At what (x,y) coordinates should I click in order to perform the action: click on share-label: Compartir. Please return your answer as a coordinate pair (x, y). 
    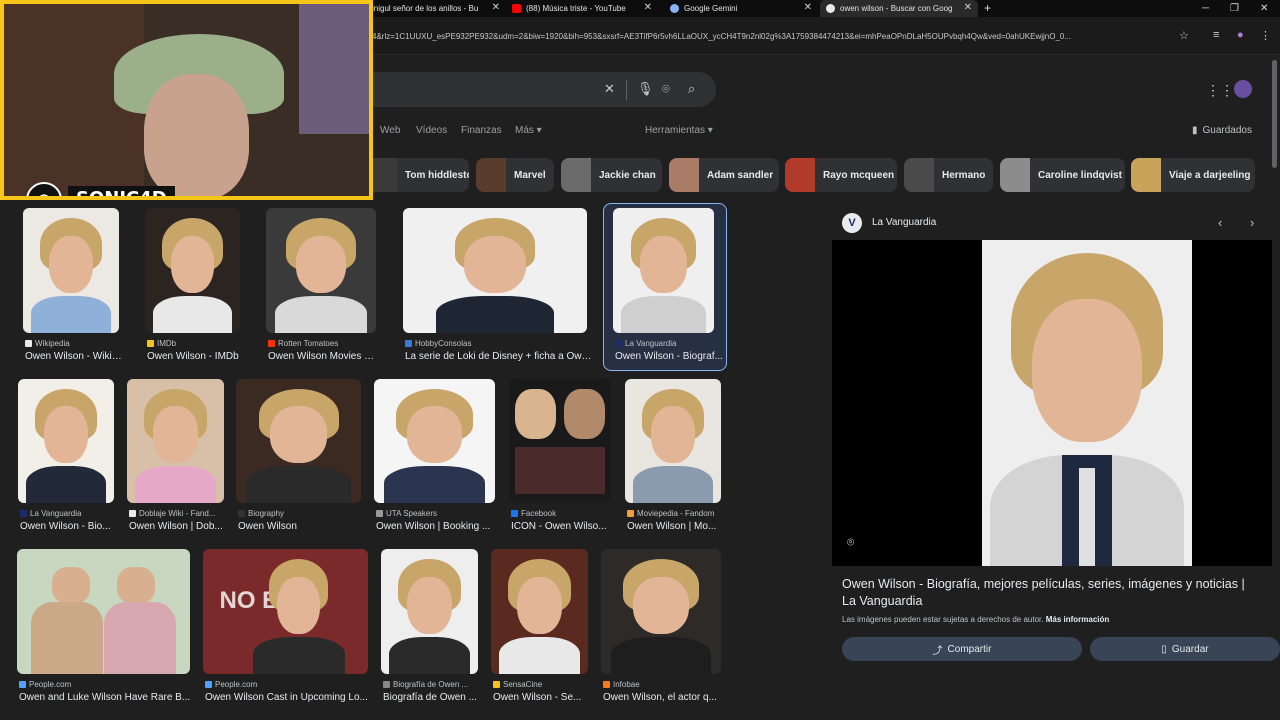
    Looking at the image, I should click on (969, 649).